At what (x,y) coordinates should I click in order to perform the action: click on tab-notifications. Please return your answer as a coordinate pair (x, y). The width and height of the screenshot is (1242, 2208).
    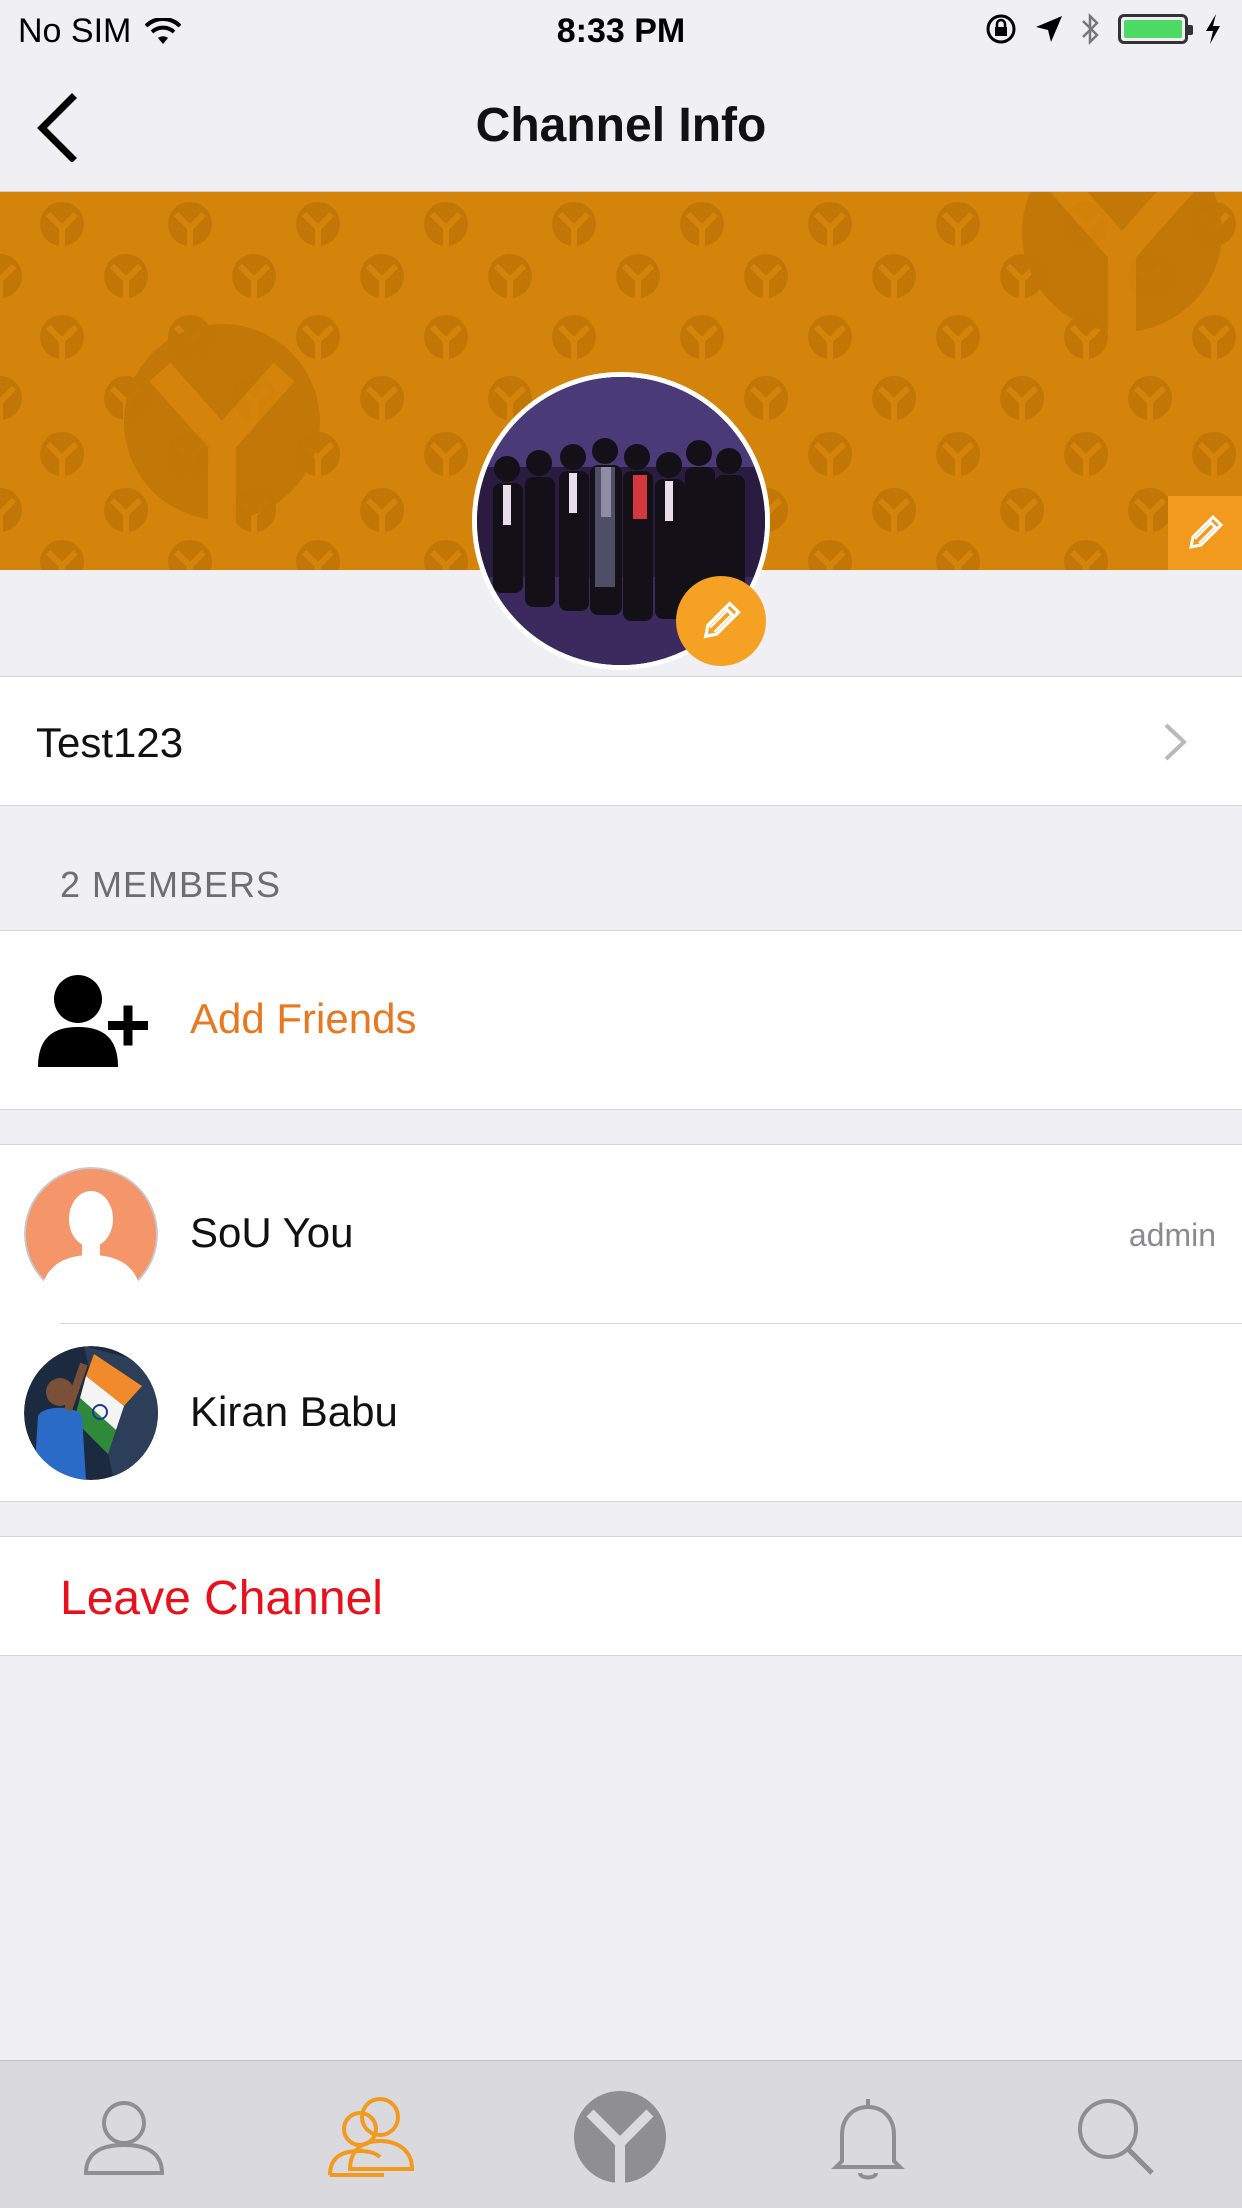
    Looking at the image, I should click on (868, 2137).